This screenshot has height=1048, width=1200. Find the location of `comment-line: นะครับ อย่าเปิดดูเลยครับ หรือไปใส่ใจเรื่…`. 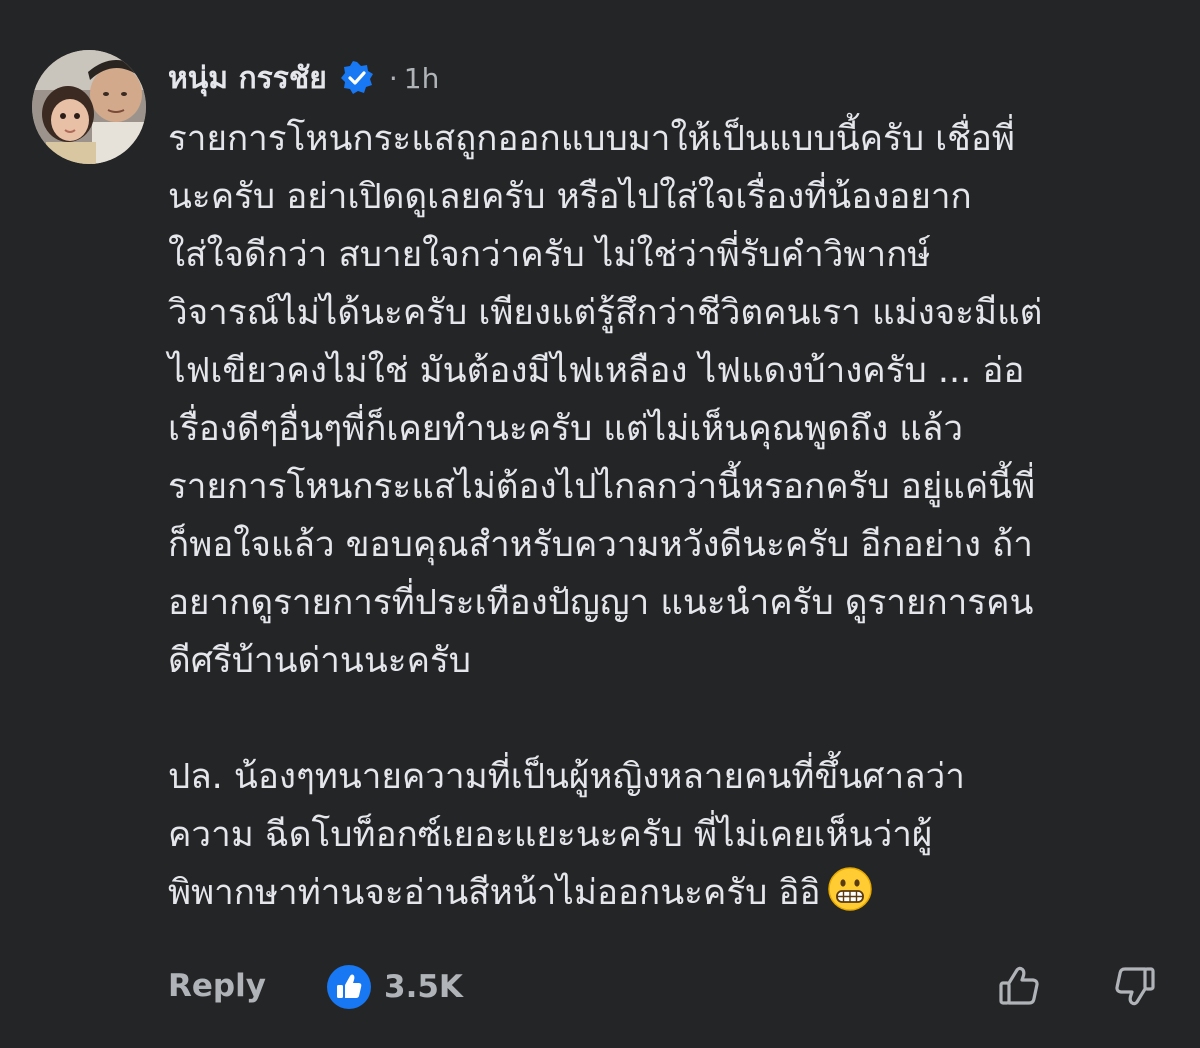

comment-line: นะครับ อย่าเปิดดูเลยครับ หรือไปใส่ใจเรื่… is located at coordinates (570, 197).